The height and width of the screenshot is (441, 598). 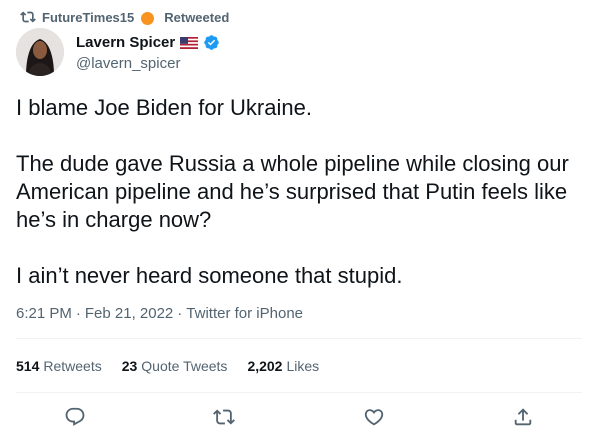 I want to click on retweet-banner: FutureTimes15 Retweeted, so click(x=124, y=17).